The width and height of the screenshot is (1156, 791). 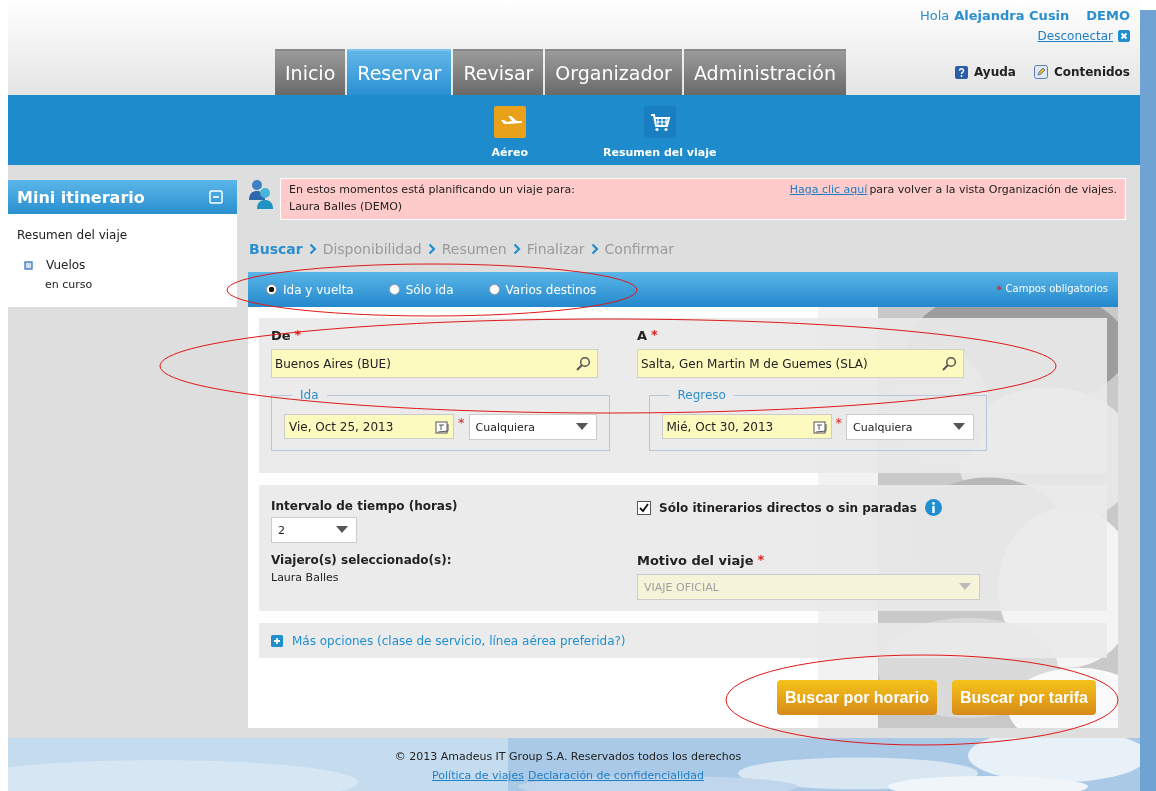 What do you see at coordinates (346, 206) in the screenshot?
I see `traveler-name: Laura Balles (DEMO)` at bounding box center [346, 206].